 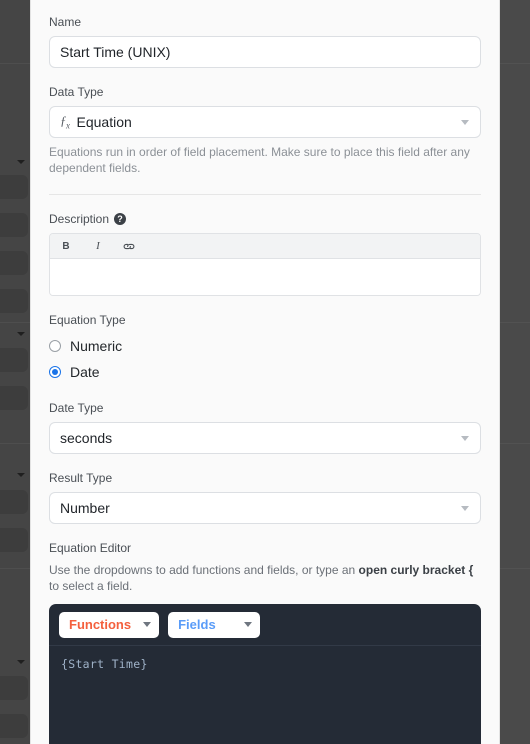 I want to click on data-type-select: ƒx Equation, so click(x=265, y=122).